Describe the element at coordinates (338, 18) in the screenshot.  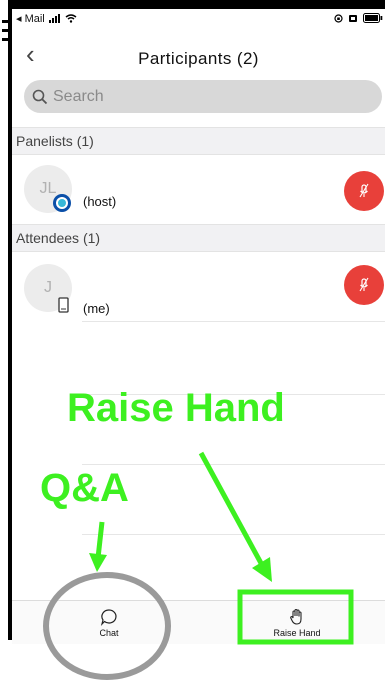
I see `orientation-lock-icon` at that location.